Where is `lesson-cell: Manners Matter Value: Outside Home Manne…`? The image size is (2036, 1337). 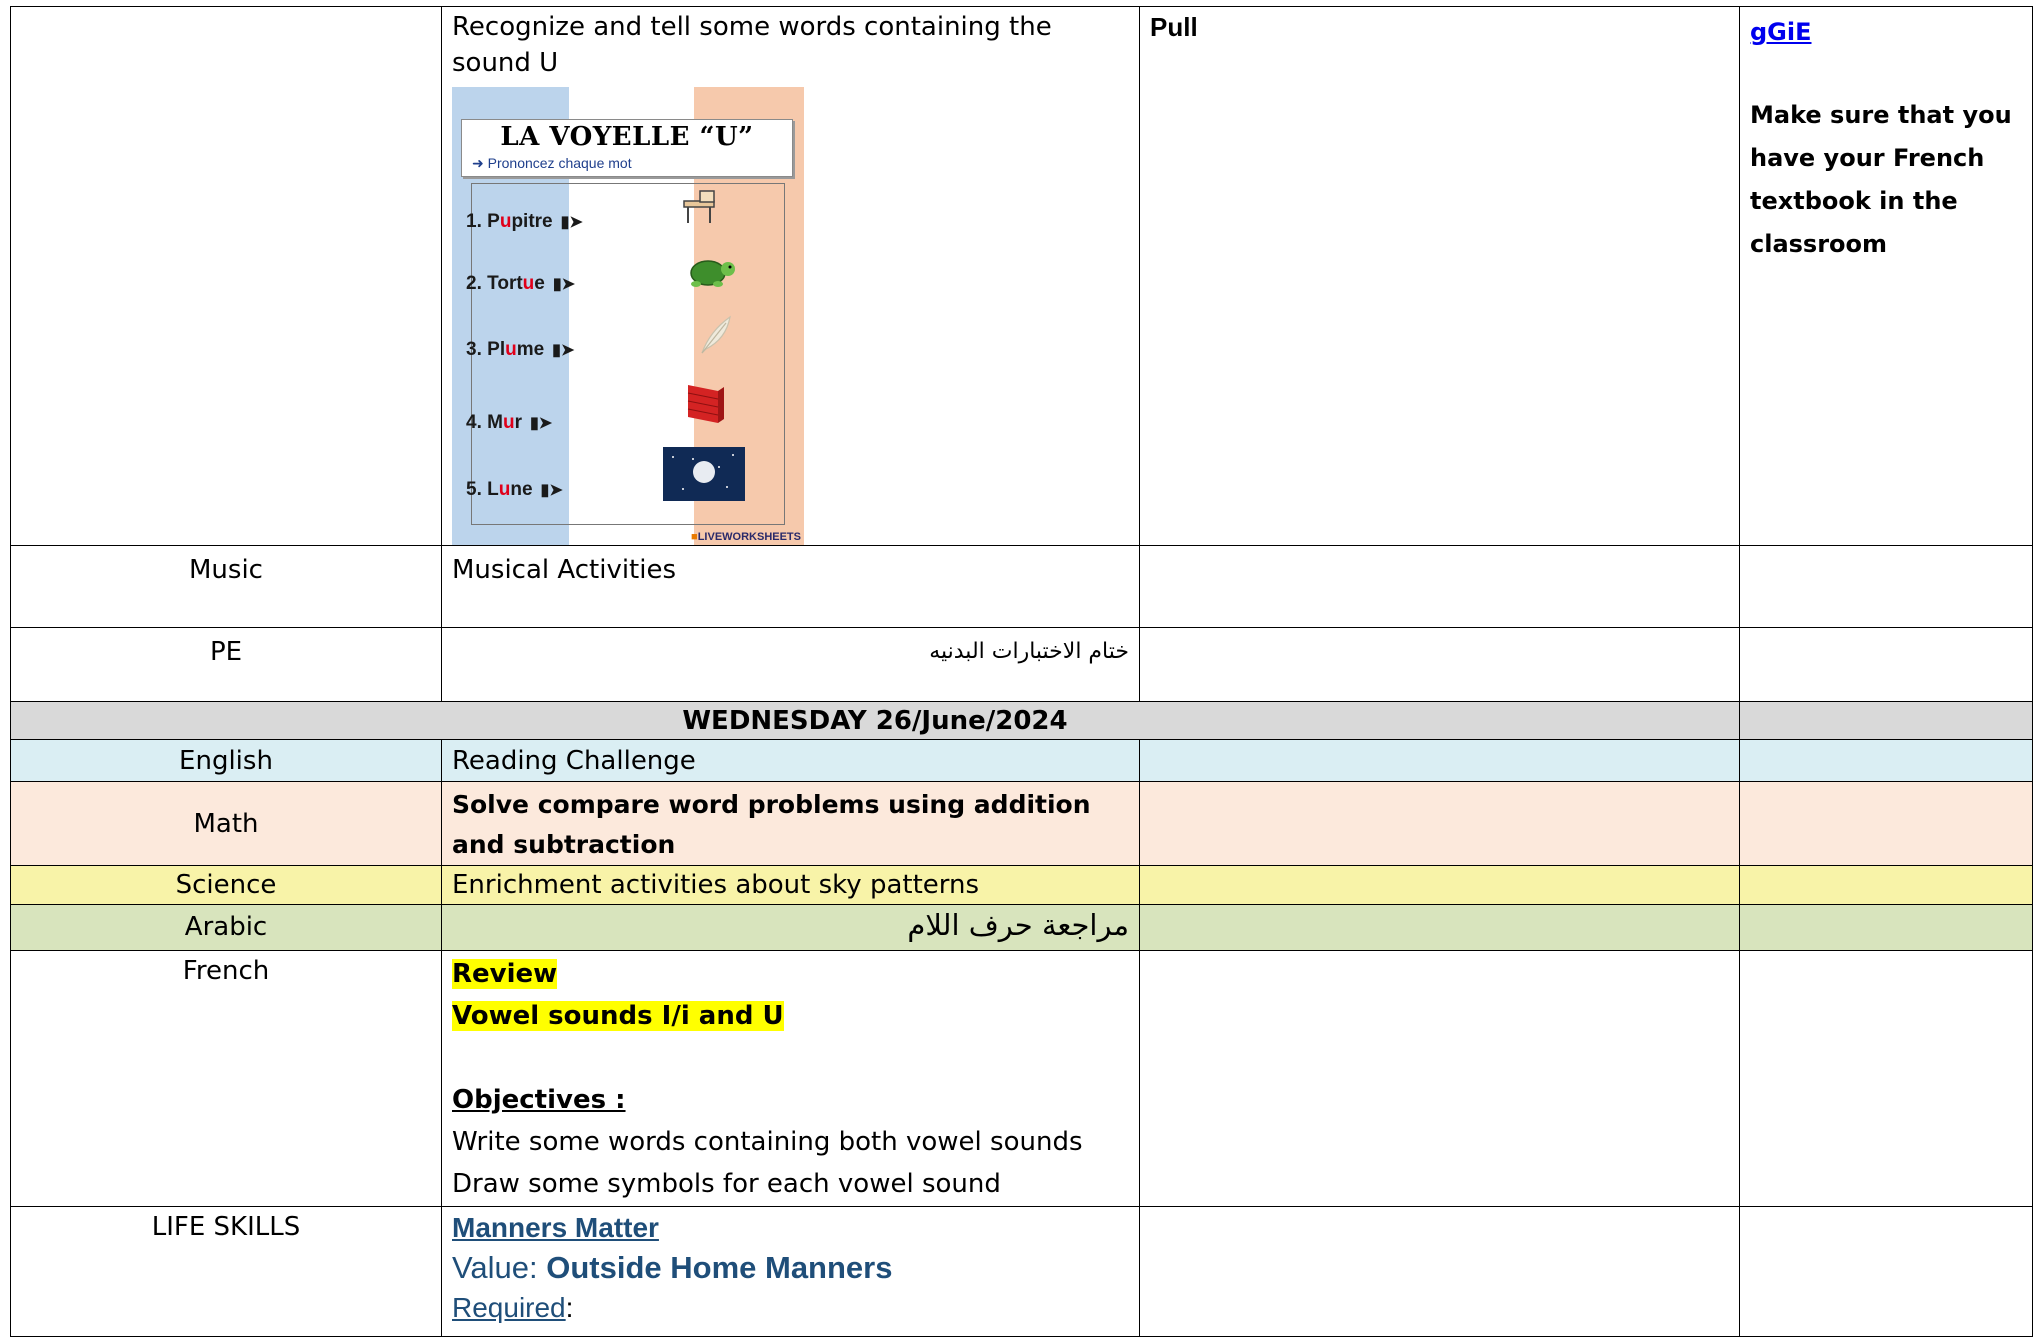
lesson-cell: Manners Matter Value: Outside Home Manne… is located at coordinates (790, 1271).